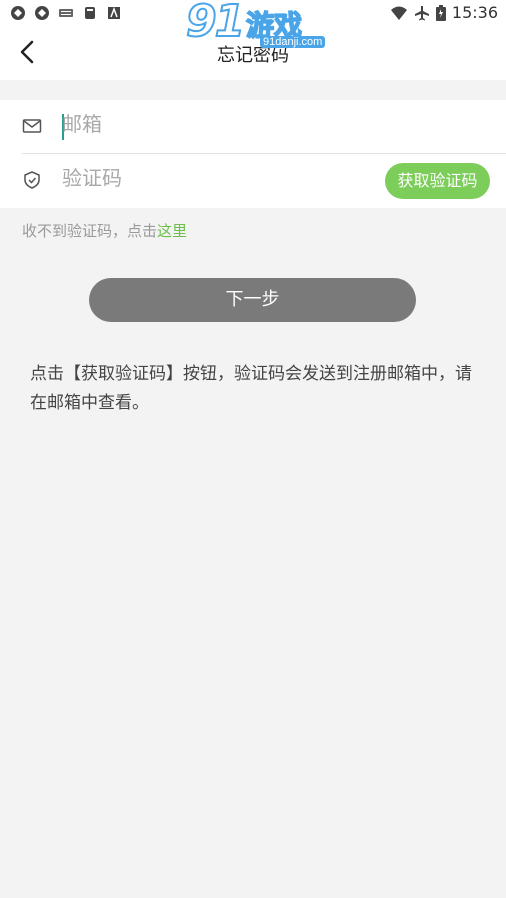 The image size is (506, 898). I want to click on get-code-button: 获取验证码, so click(437, 181).